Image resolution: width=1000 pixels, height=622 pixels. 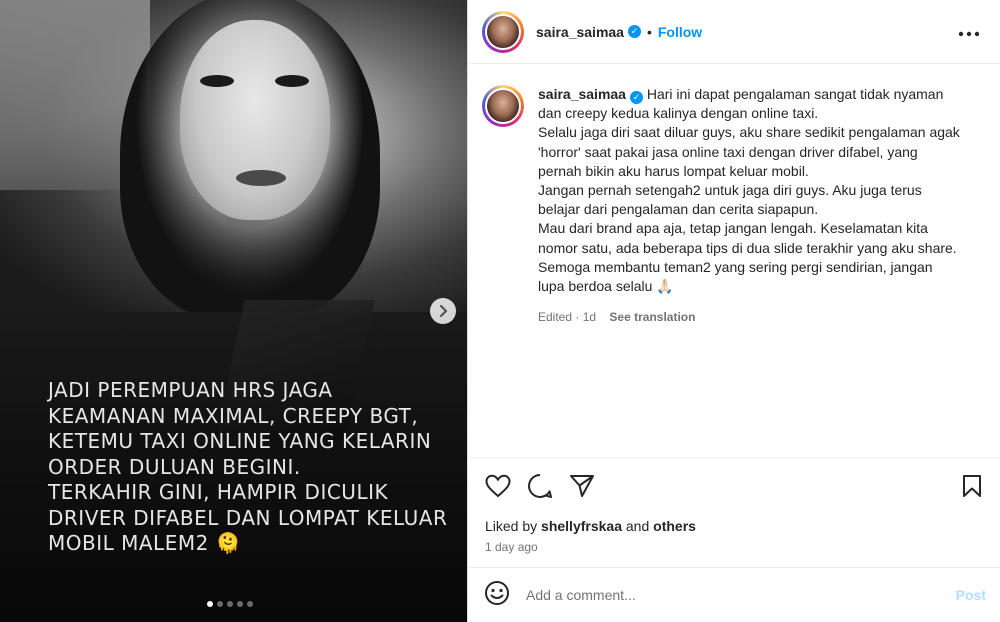 I want to click on post-comment-button: Post, so click(x=971, y=595).